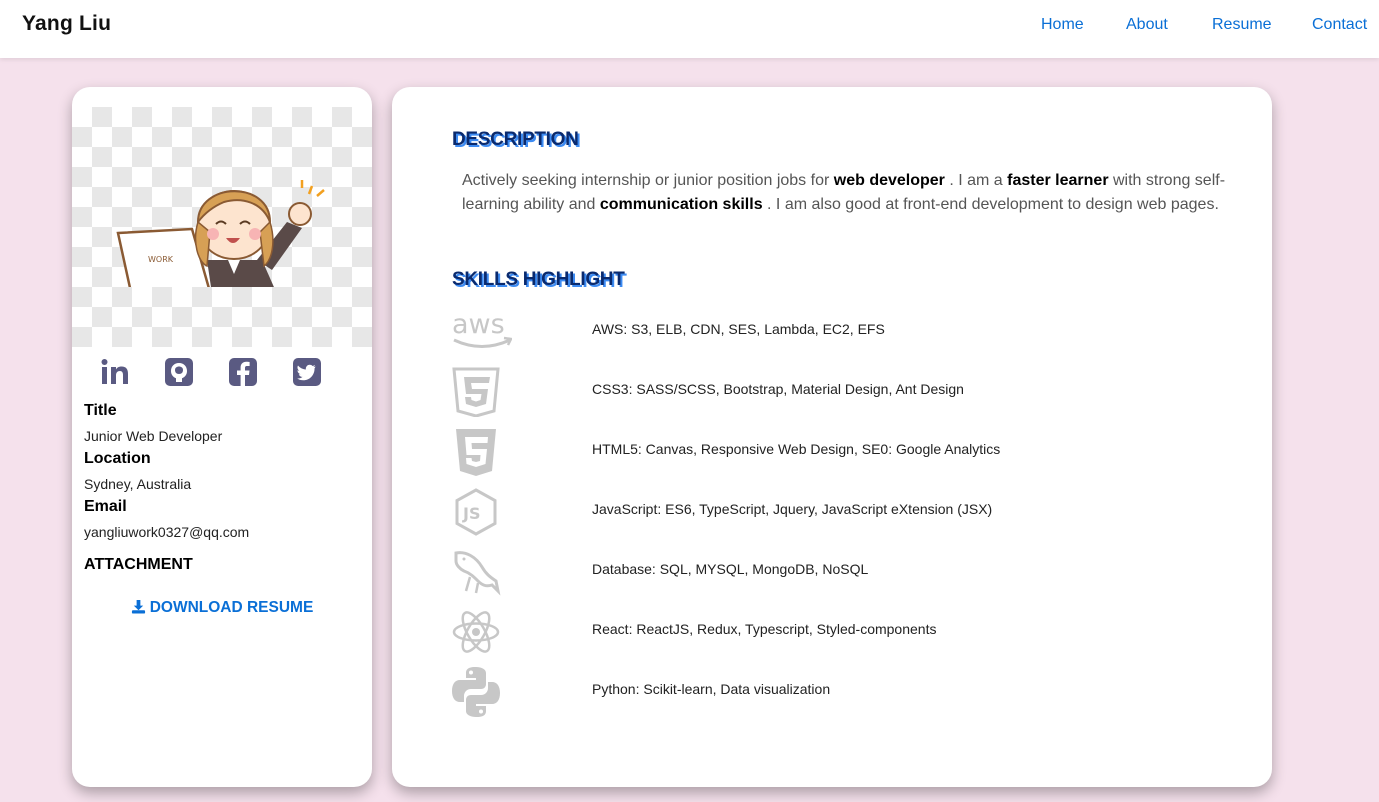 The image size is (1379, 802). I want to click on description-heading: DESCRIPTION, so click(515, 139).